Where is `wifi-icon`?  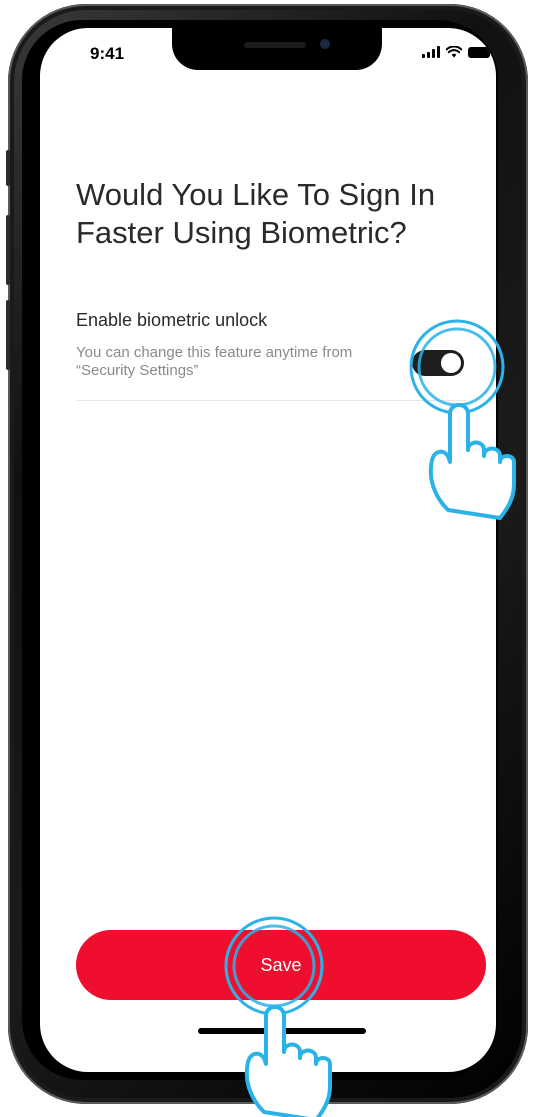
wifi-icon is located at coordinates (454, 52).